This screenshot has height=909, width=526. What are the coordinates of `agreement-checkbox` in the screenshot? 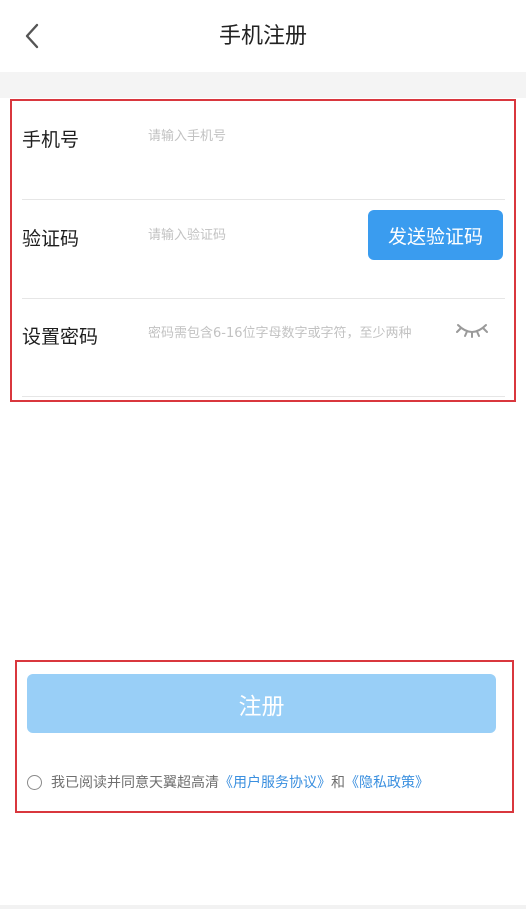 It's located at (34, 782).